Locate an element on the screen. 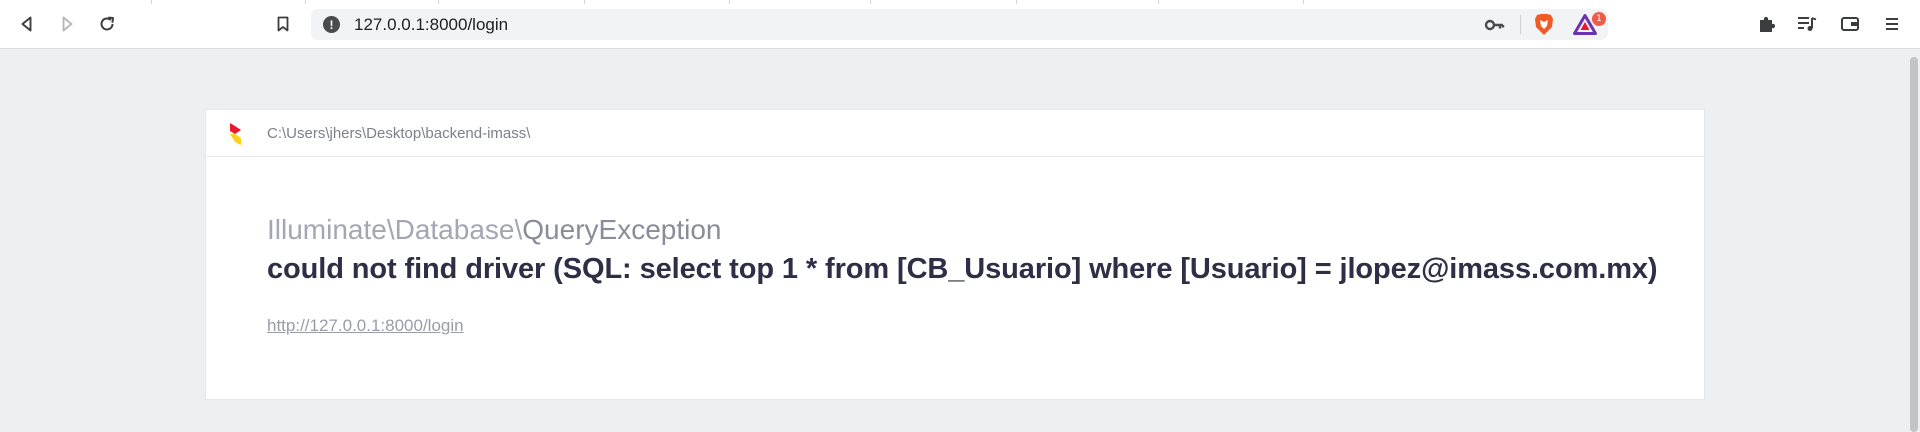 The image size is (1920, 432). media-playlist-button is located at coordinates (1807, 24).